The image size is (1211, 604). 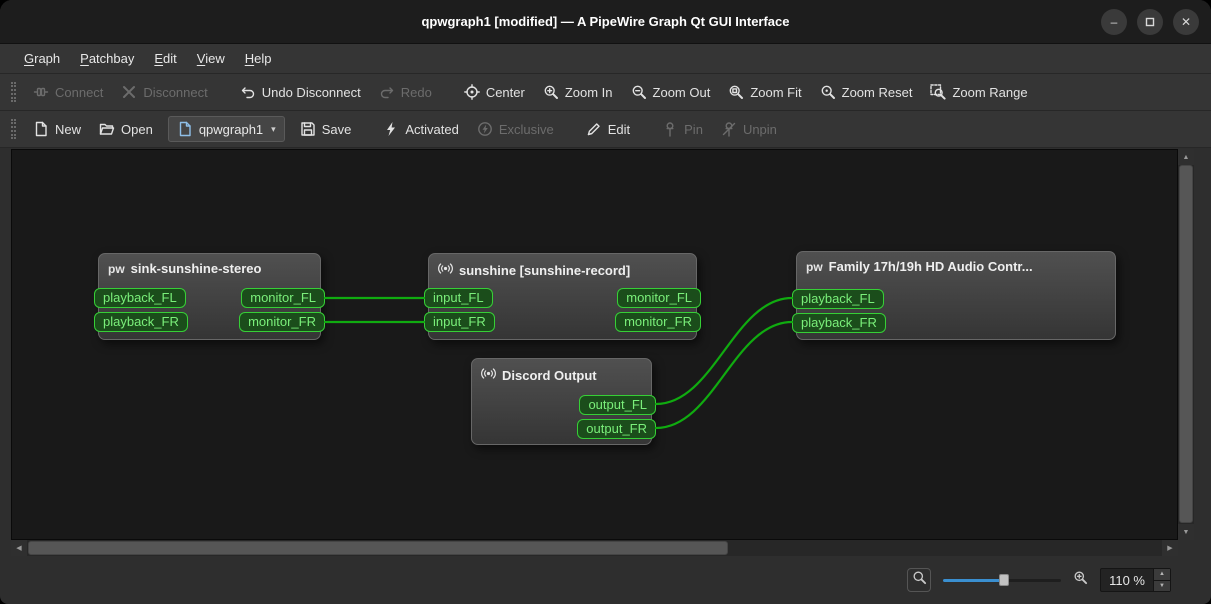 I want to click on center-icon, so click(x=471, y=92).